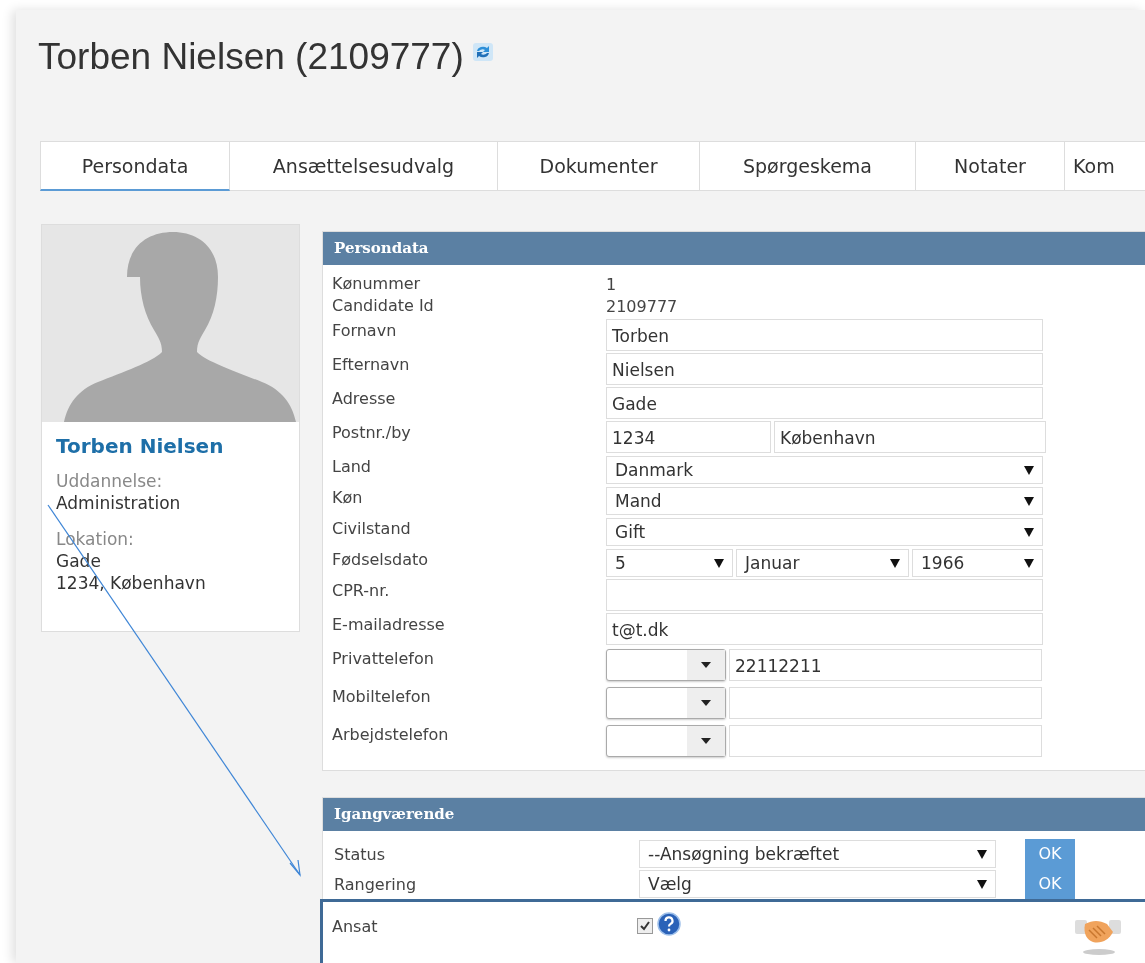 This screenshot has height=963, width=1145. What do you see at coordinates (642, 307) in the screenshot?
I see `field-value: 2109777` at bounding box center [642, 307].